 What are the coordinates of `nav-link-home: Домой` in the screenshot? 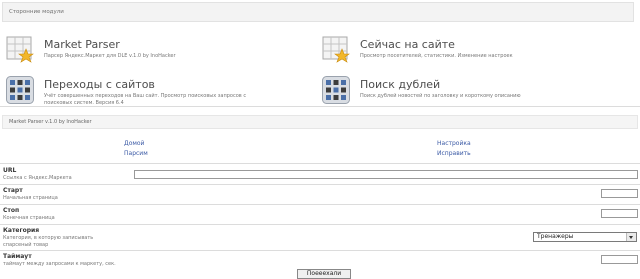 It's located at (134, 143).